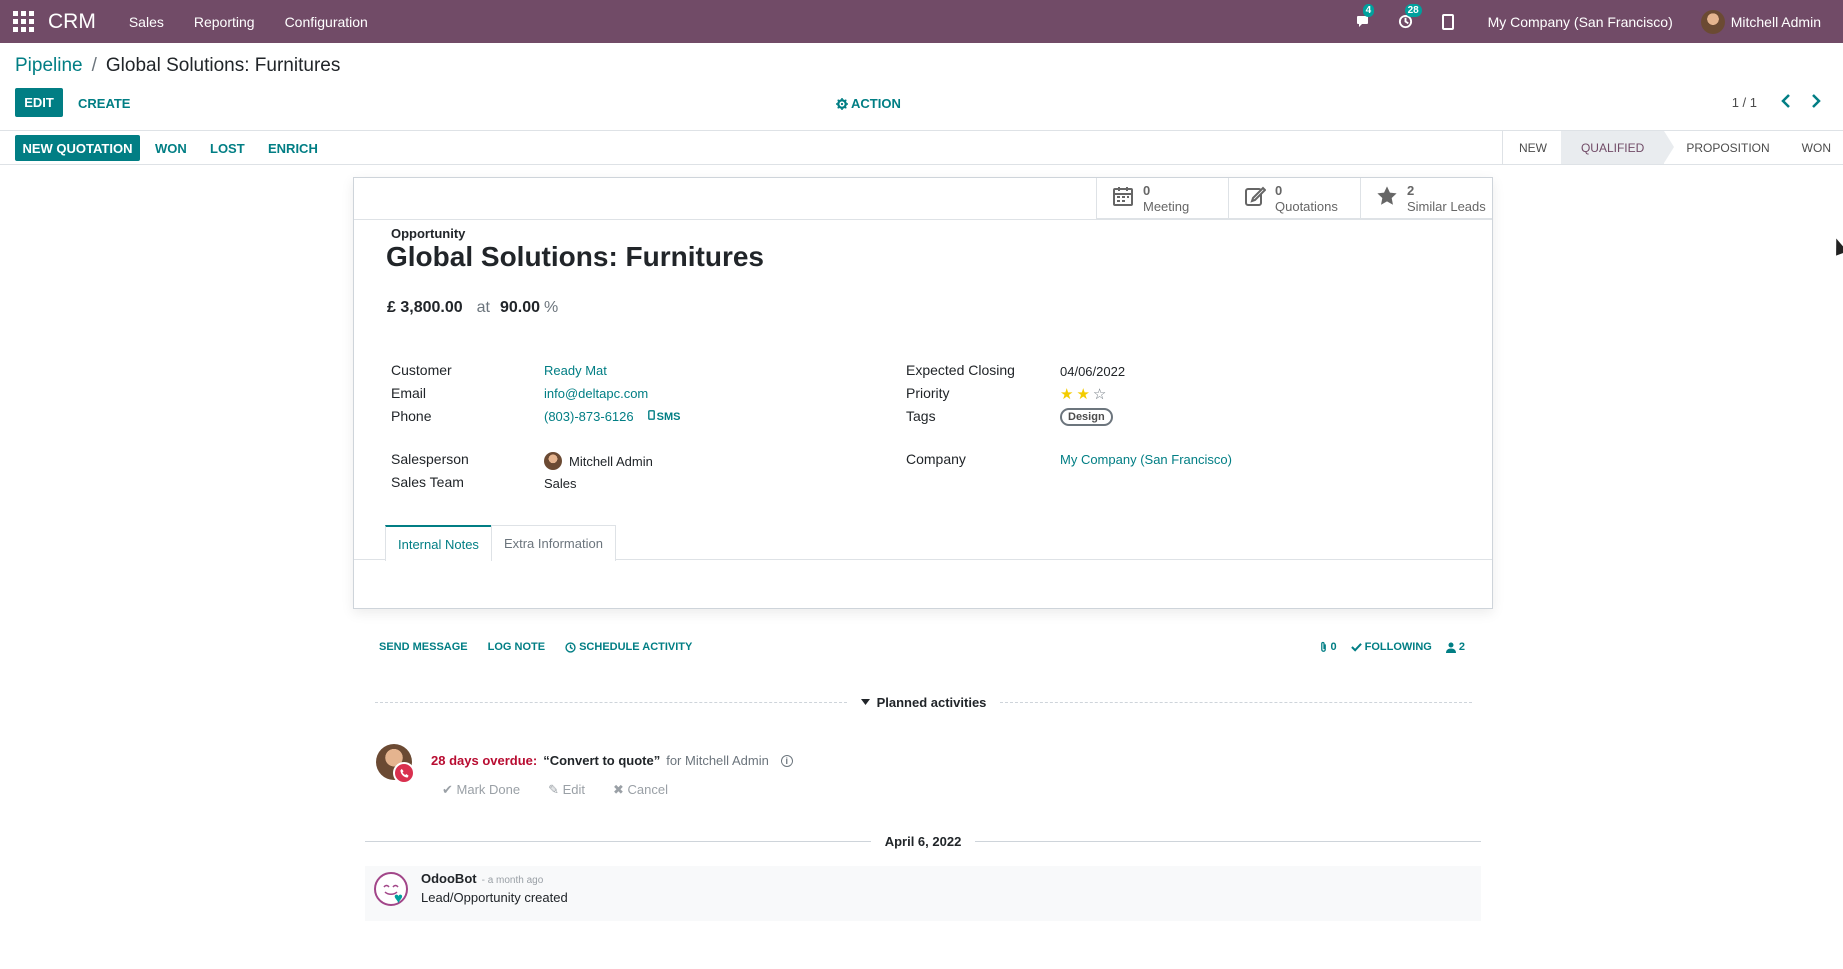 The height and width of the screenshot is (969, 1843). What do you see at coordinates (589, 416) in the screenshot?
I see `phone-link: (803)-873-6126` at bounding box center [589, 416].